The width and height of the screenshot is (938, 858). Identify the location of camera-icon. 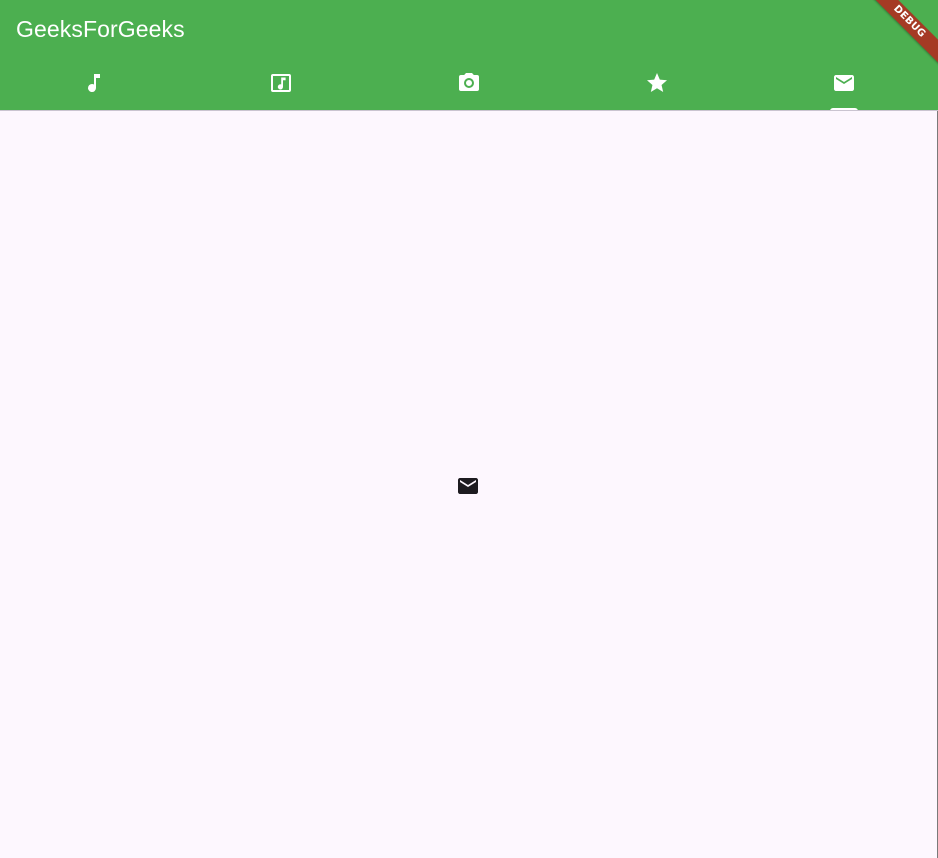
(468, 82).